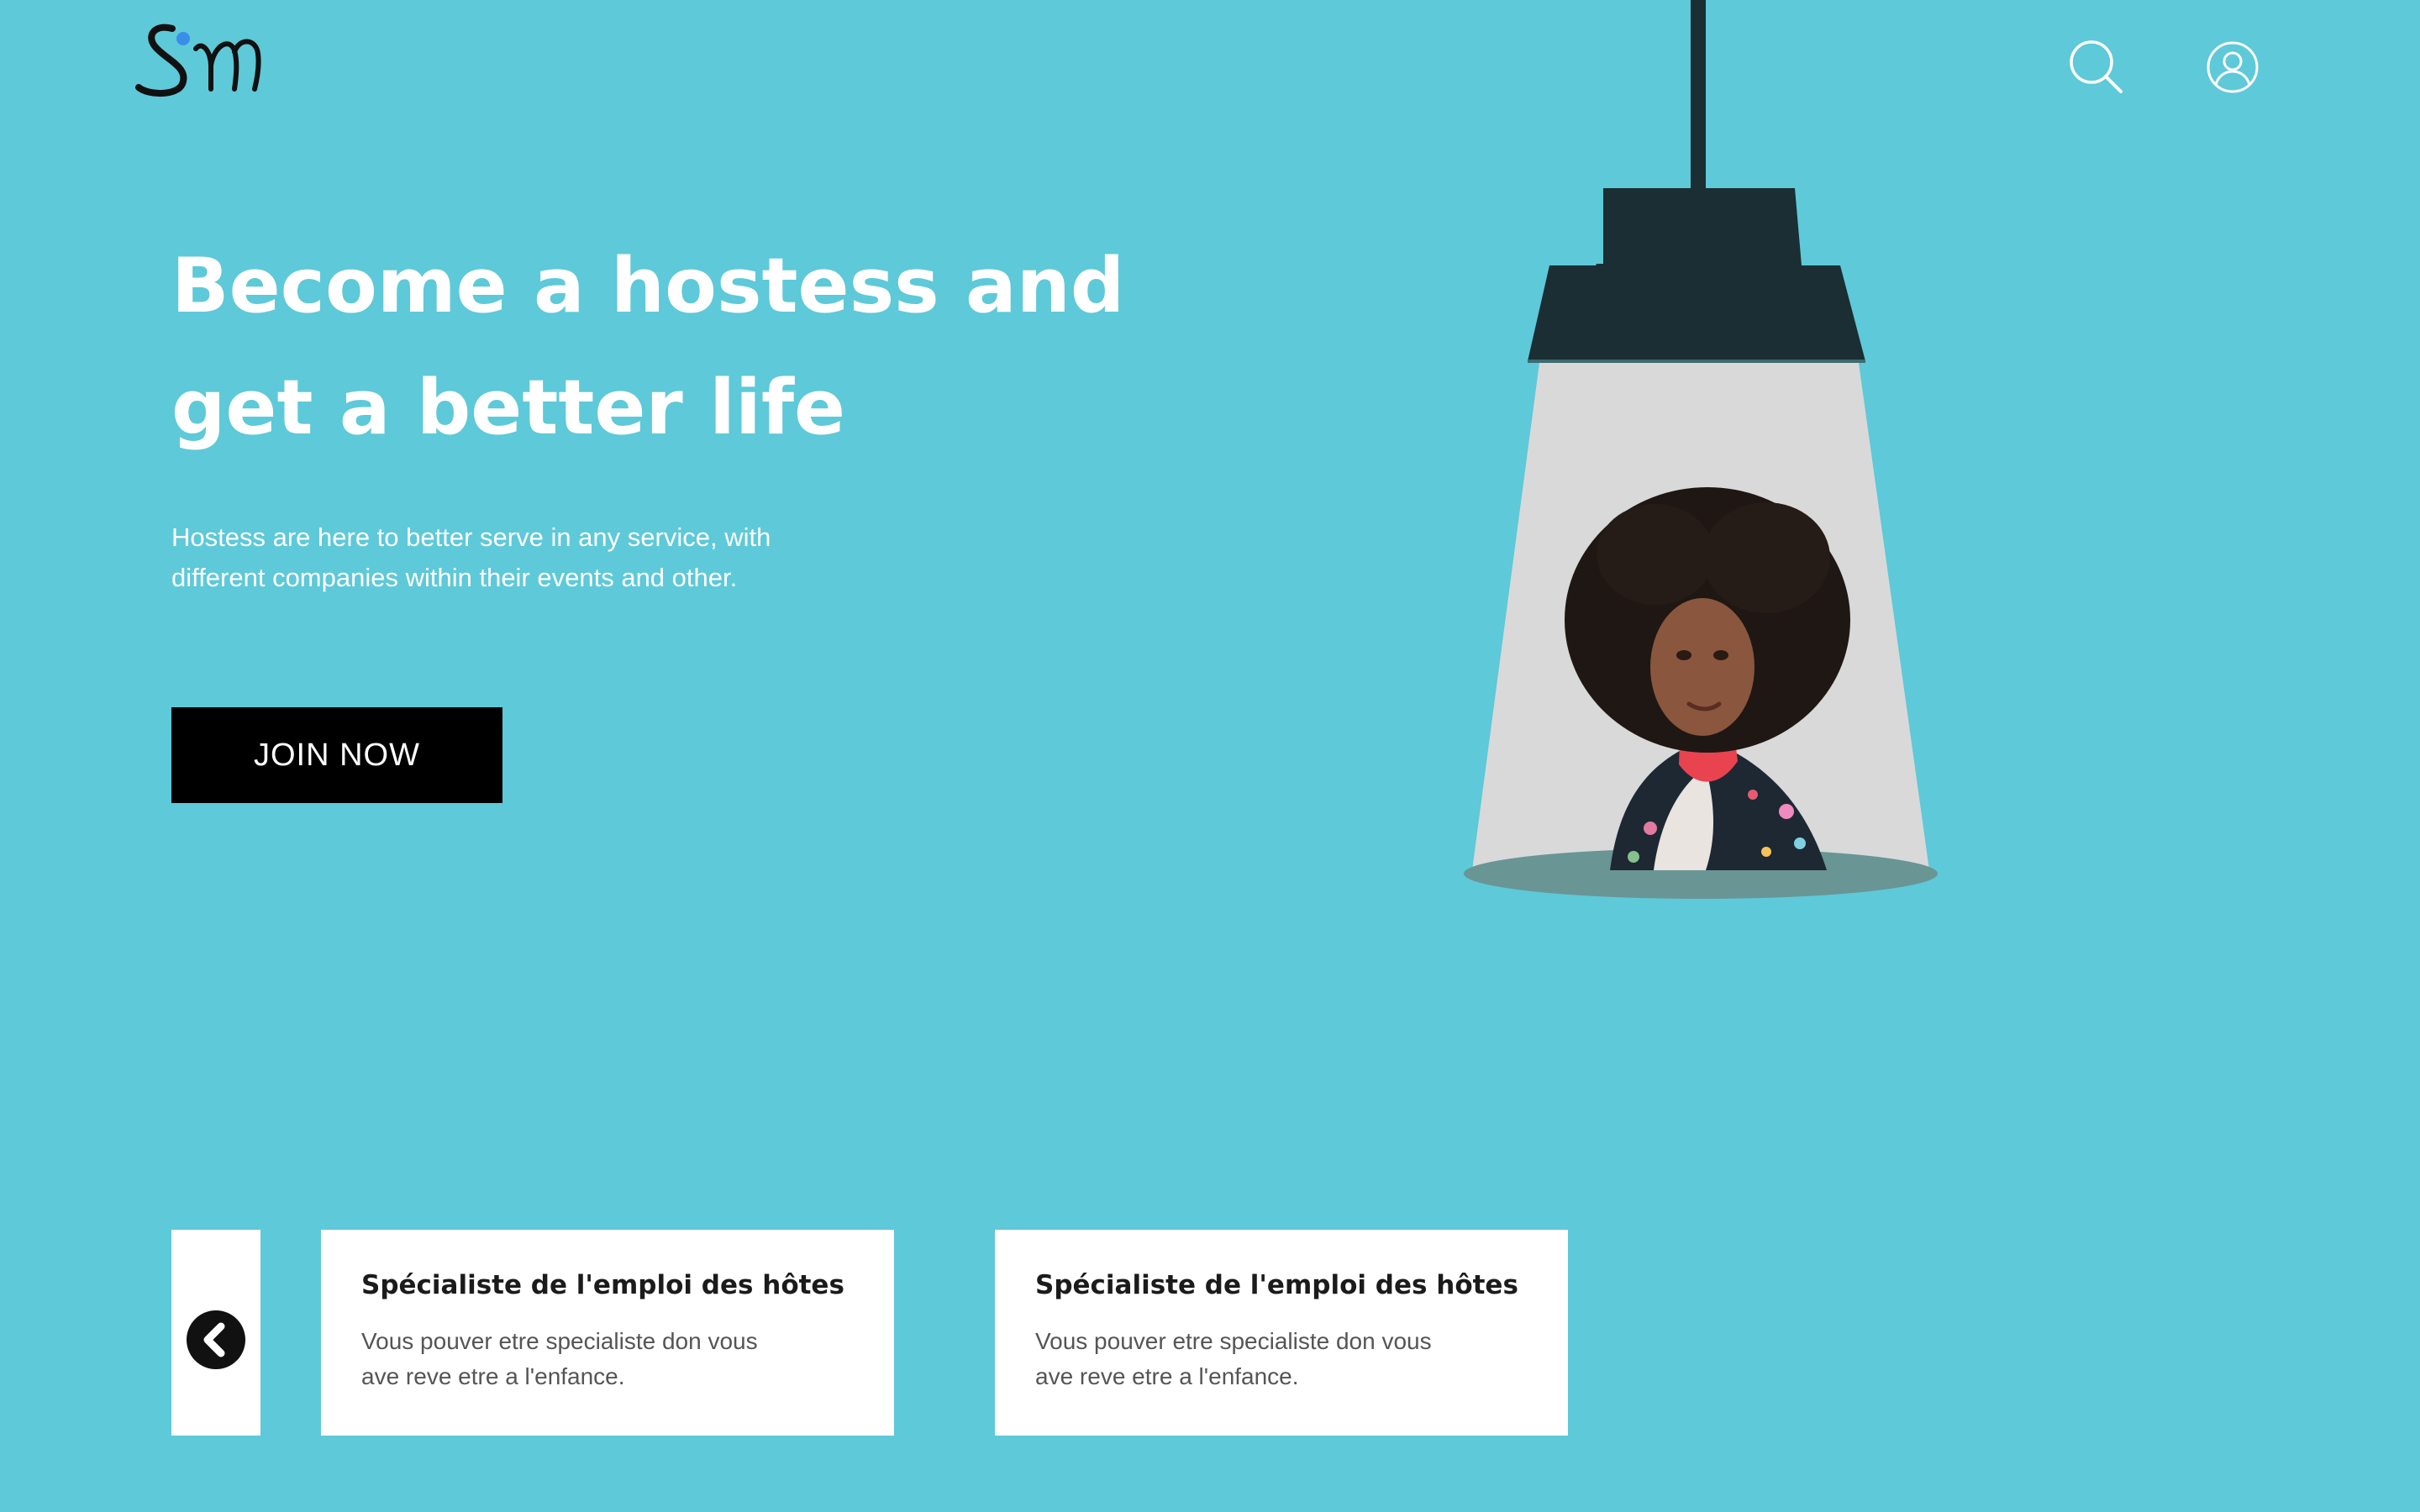 The height and width of the screenshot is (1512, 2420). What do you see at coordinates (509, 408) in the screenshot?
I see `hero-title-line-2: get a better life` at bounding box center [509, 408].